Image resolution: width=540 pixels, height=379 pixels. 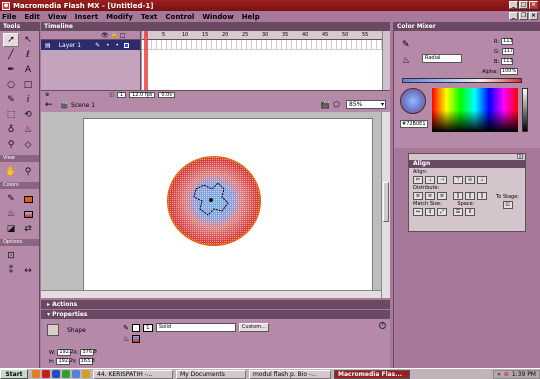 What do you see at coordinates (262, 45) in the screenshot?
I see `frame-row` at bounding box center [262, 45].